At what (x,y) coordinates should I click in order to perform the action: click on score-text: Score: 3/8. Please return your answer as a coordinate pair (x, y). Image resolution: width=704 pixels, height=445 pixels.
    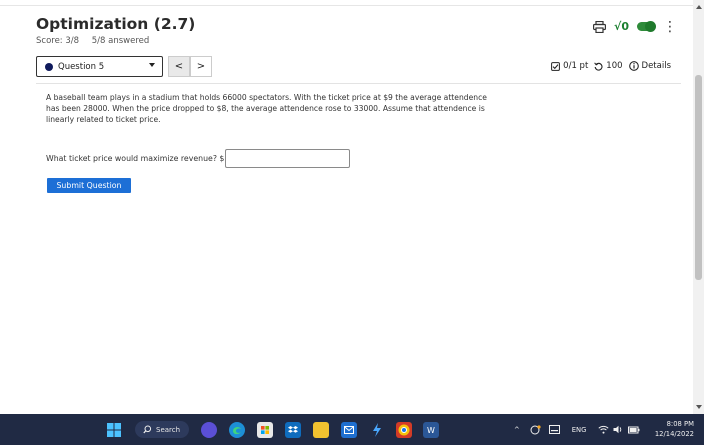
    Looking at the image, I should click on (58, 41).